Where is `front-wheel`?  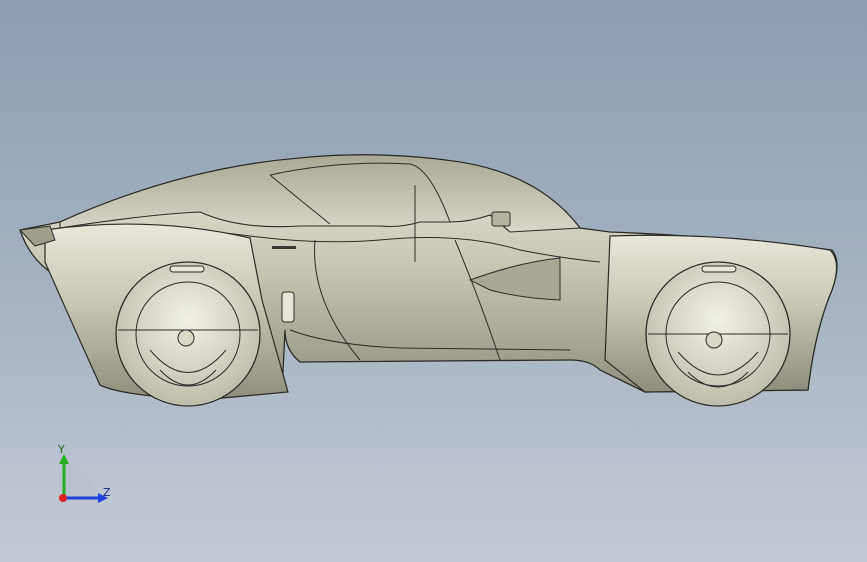 front-wheel is located at coordinates (188, 334).